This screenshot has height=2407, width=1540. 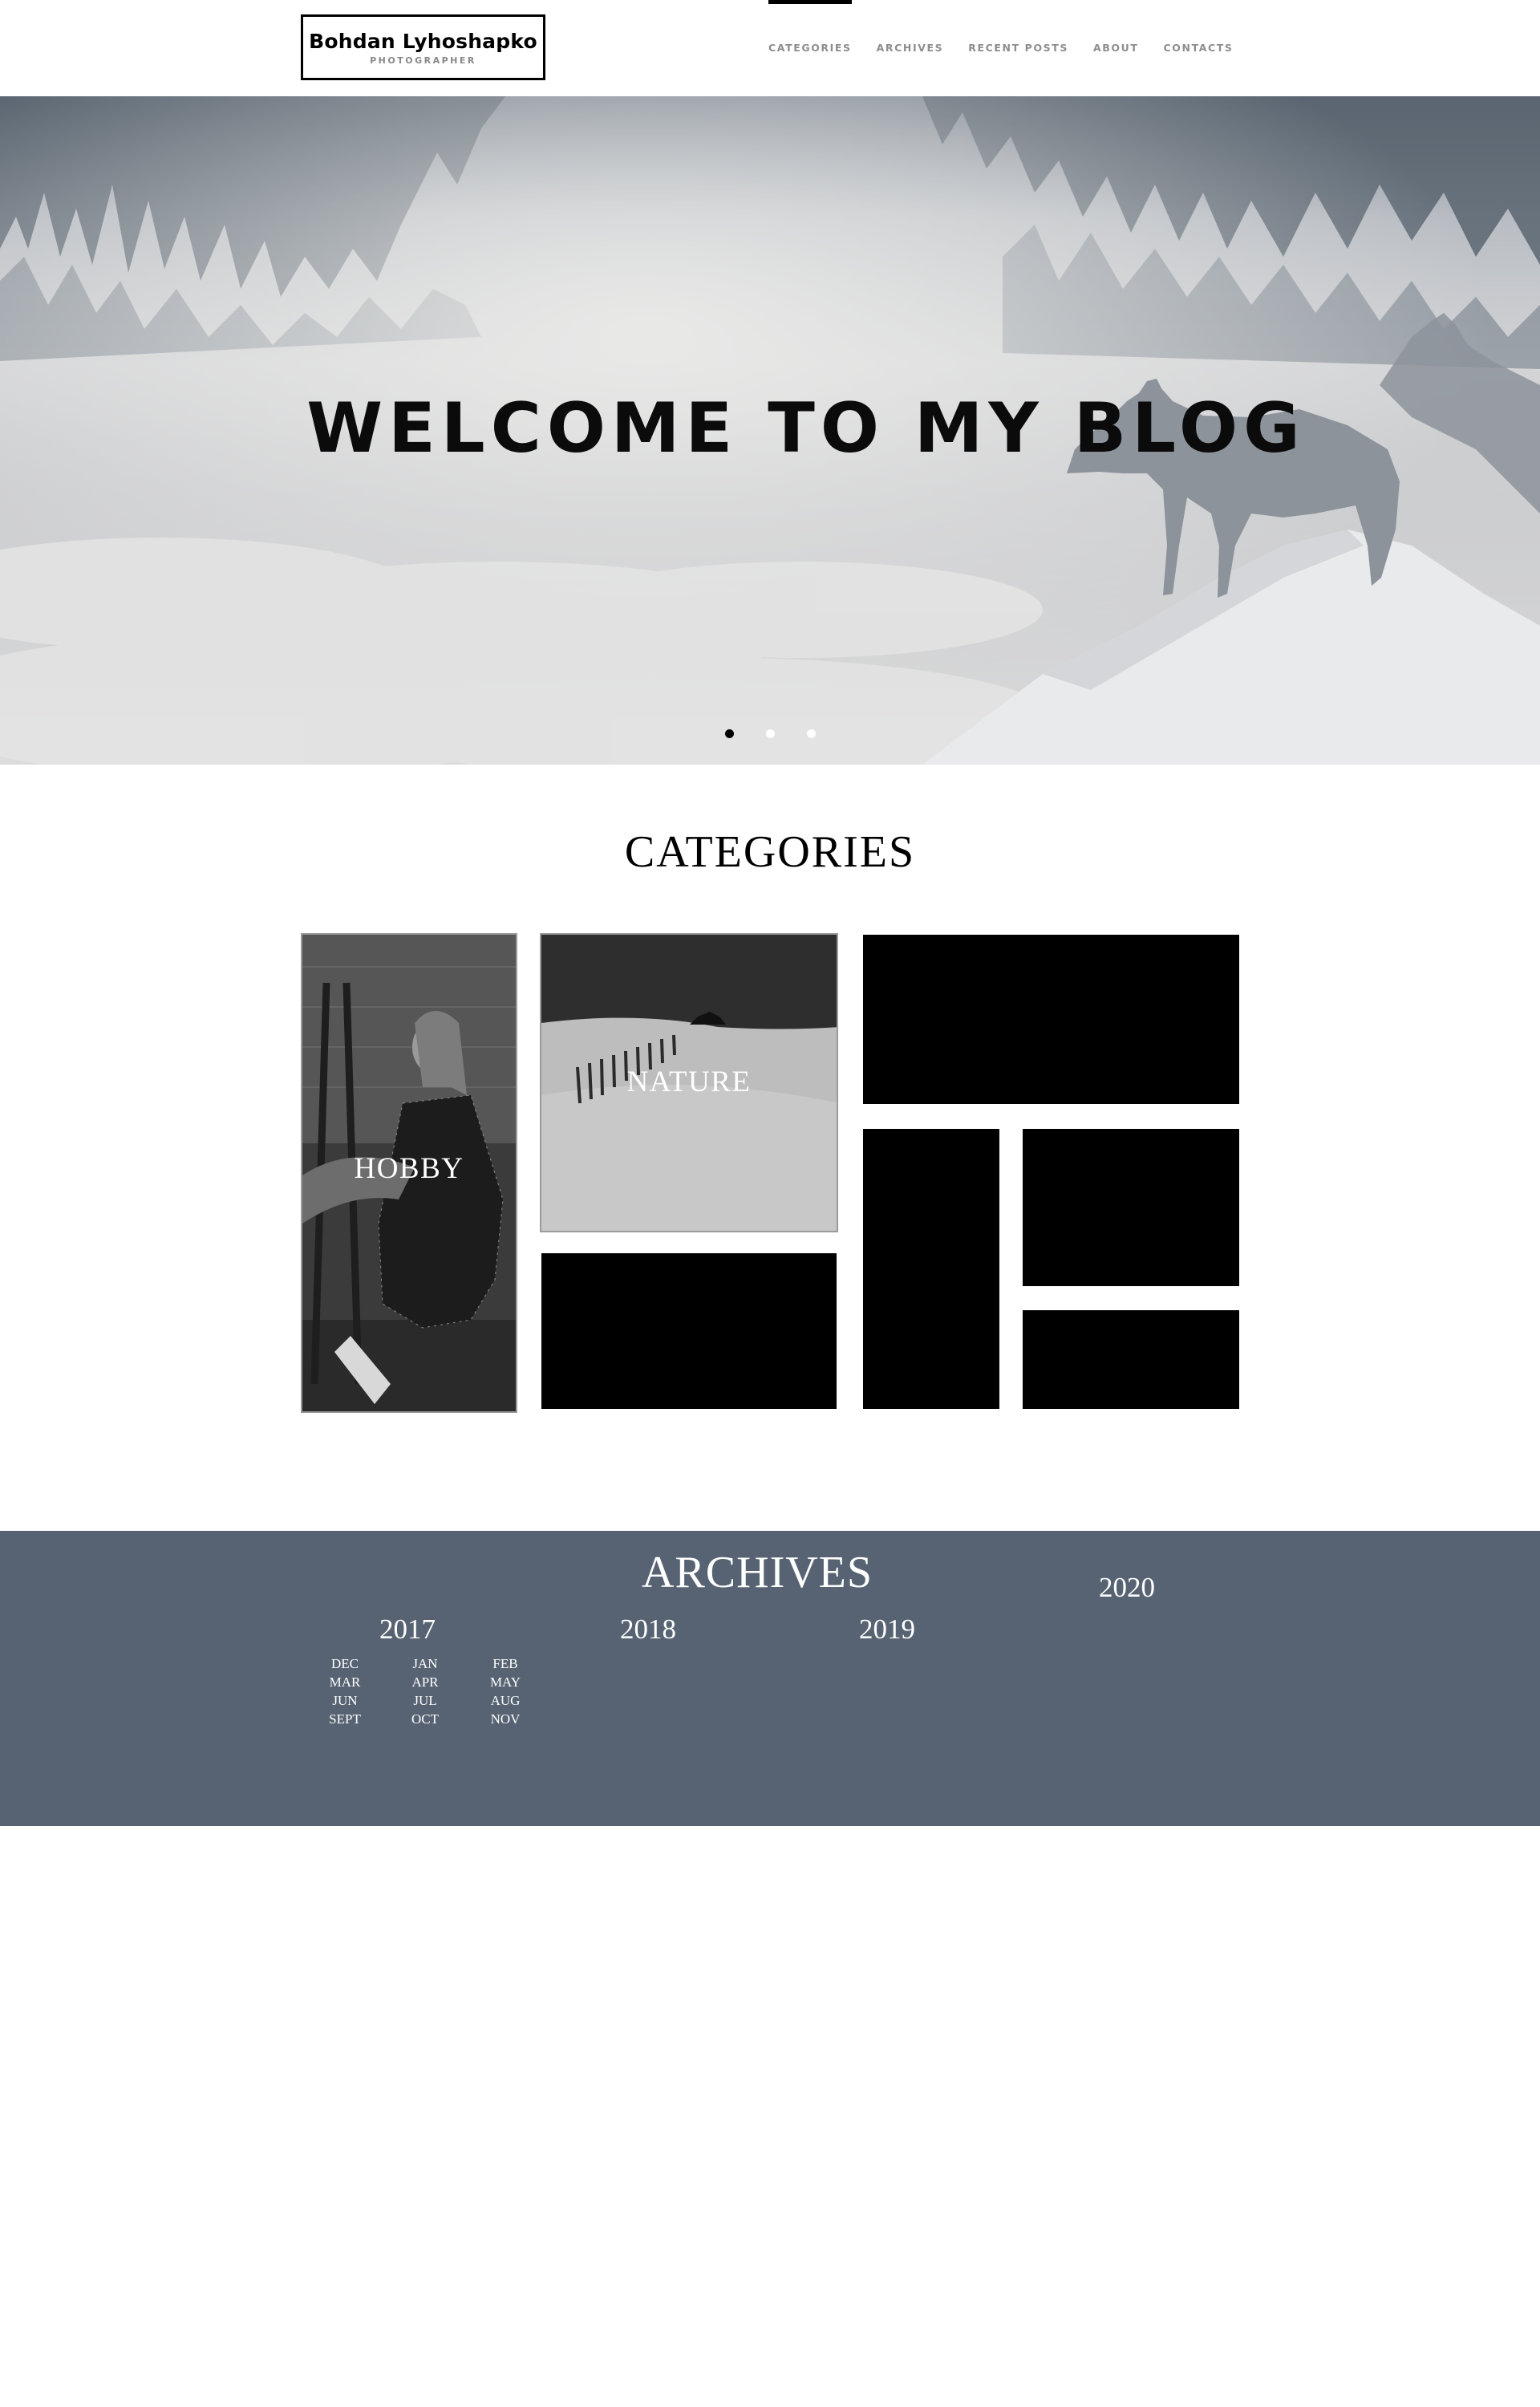 What do you see at coordinates (409, 1169) in the screenshot?
I see `category-label-hobby: HOBBY` at bounding box center [409, 1169].